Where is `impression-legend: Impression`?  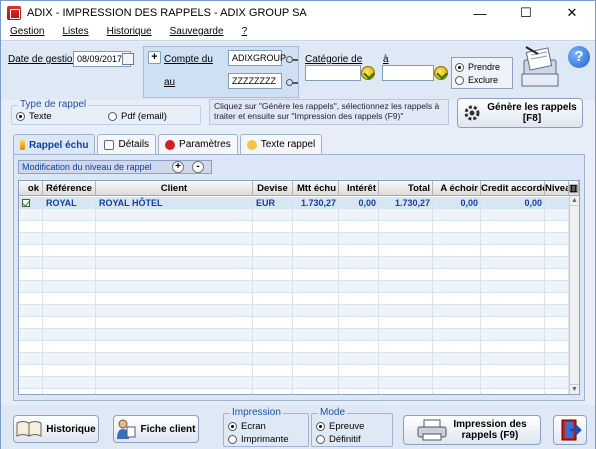
impression-legend: Impression is located at coordinates (256, 412).